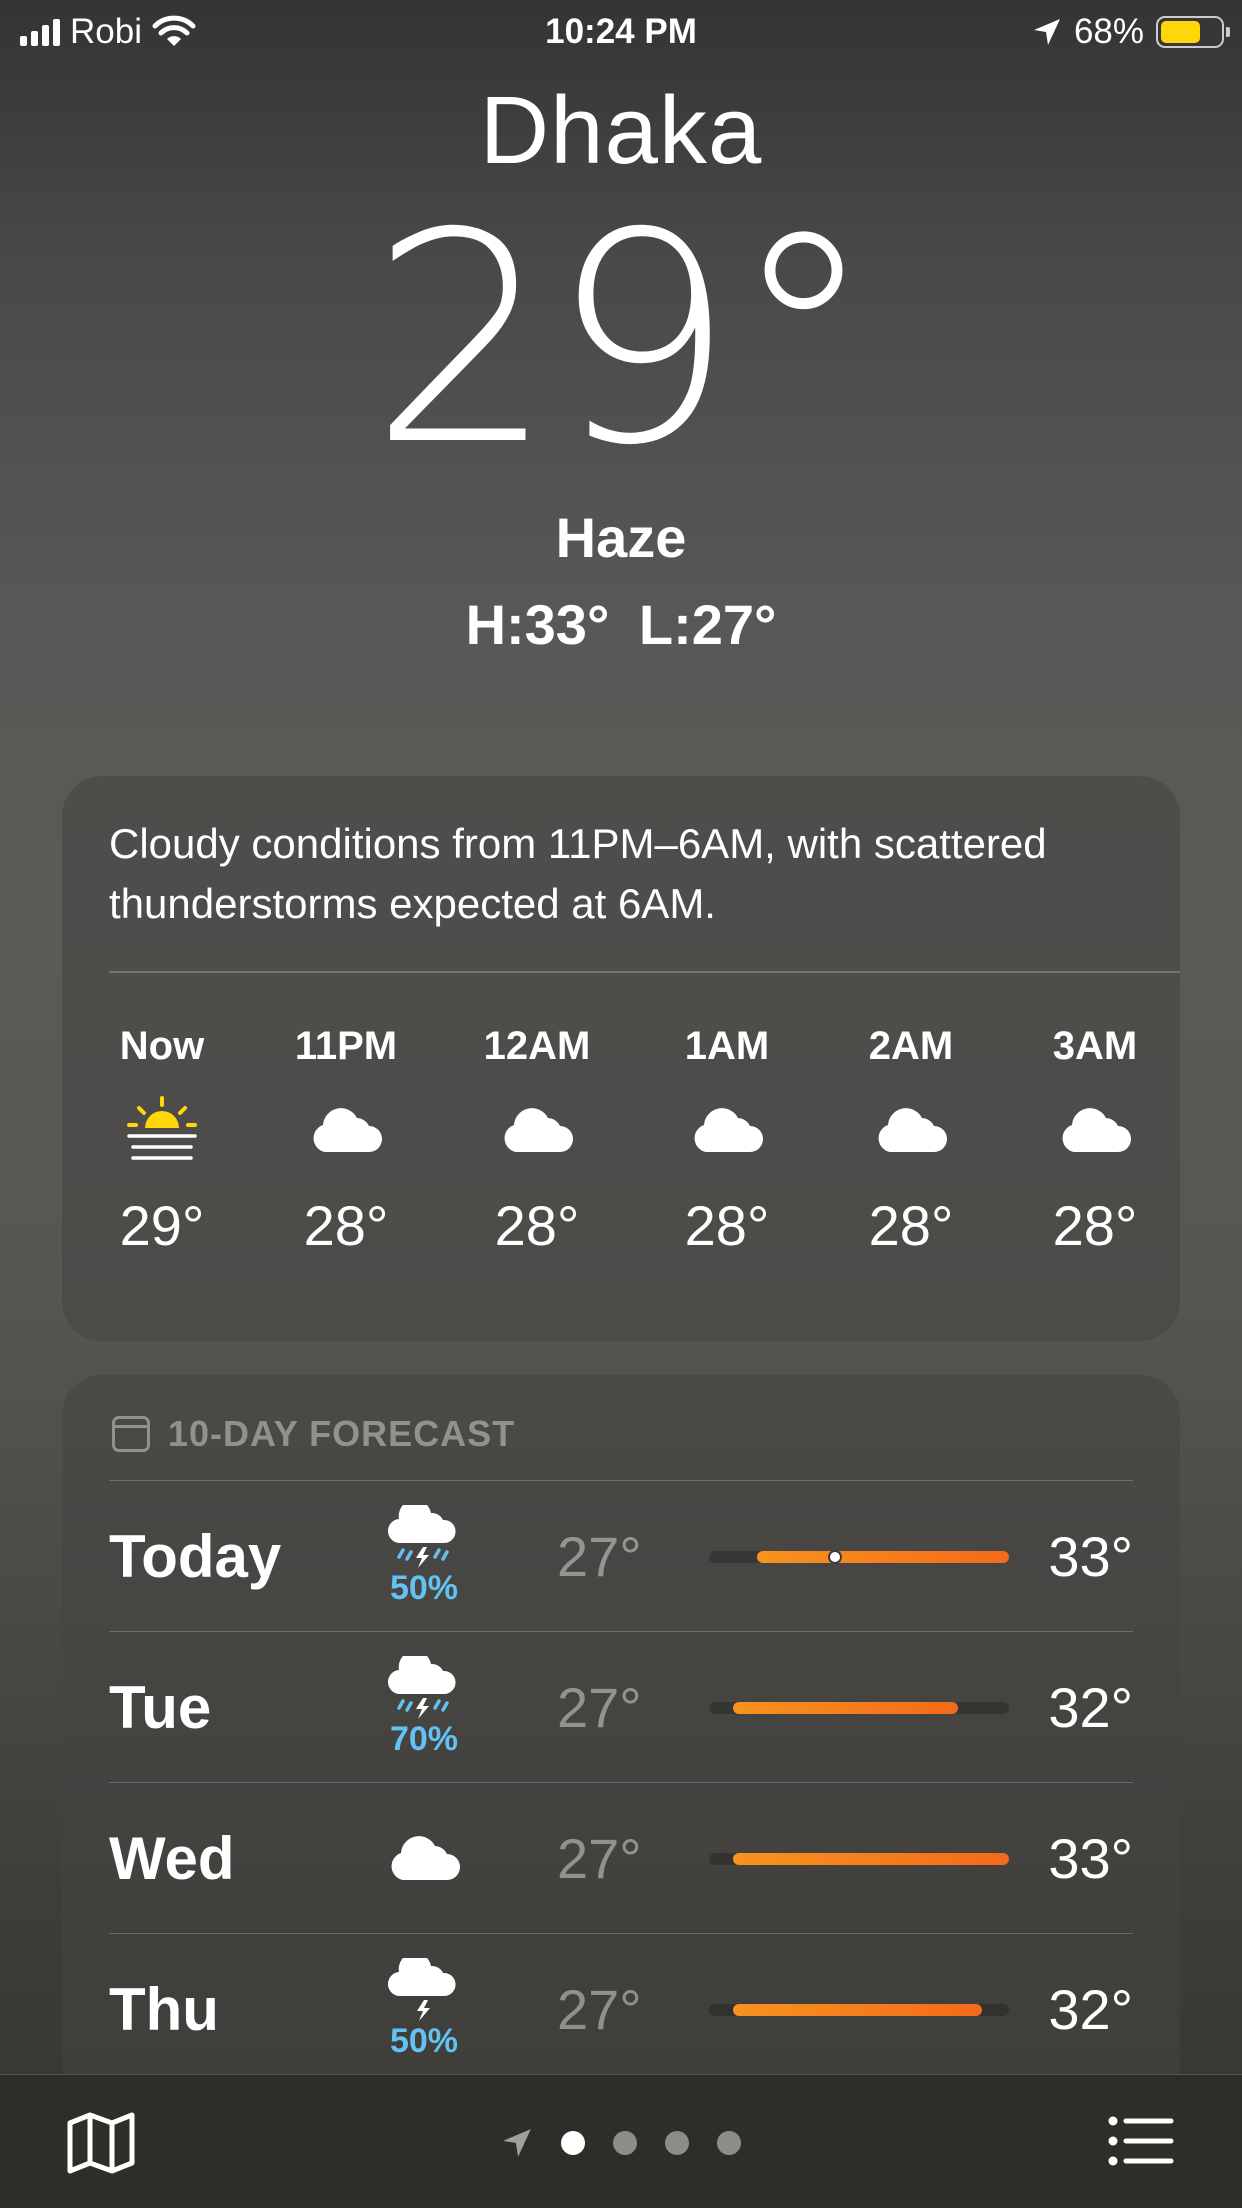  I want to click on city-name: Dhaka, so click(621, 130).